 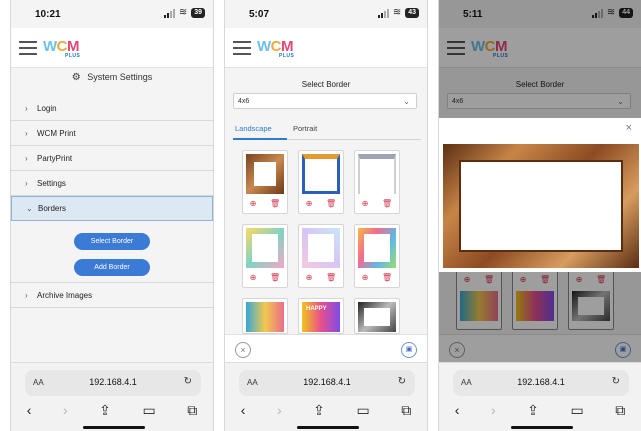 I want to click on size-dropdown: 4x6 ⌄, so click(x=325, y=101).